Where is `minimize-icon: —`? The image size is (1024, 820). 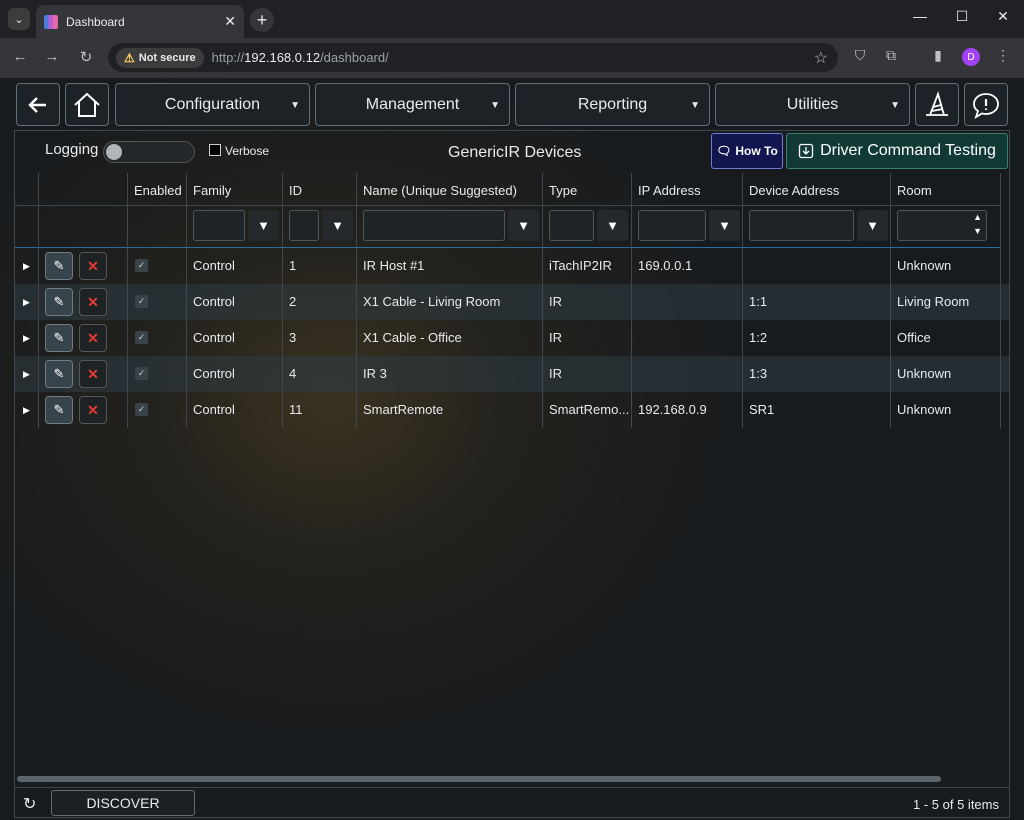 minimize-icon: — is located at coordinates (920, 16).